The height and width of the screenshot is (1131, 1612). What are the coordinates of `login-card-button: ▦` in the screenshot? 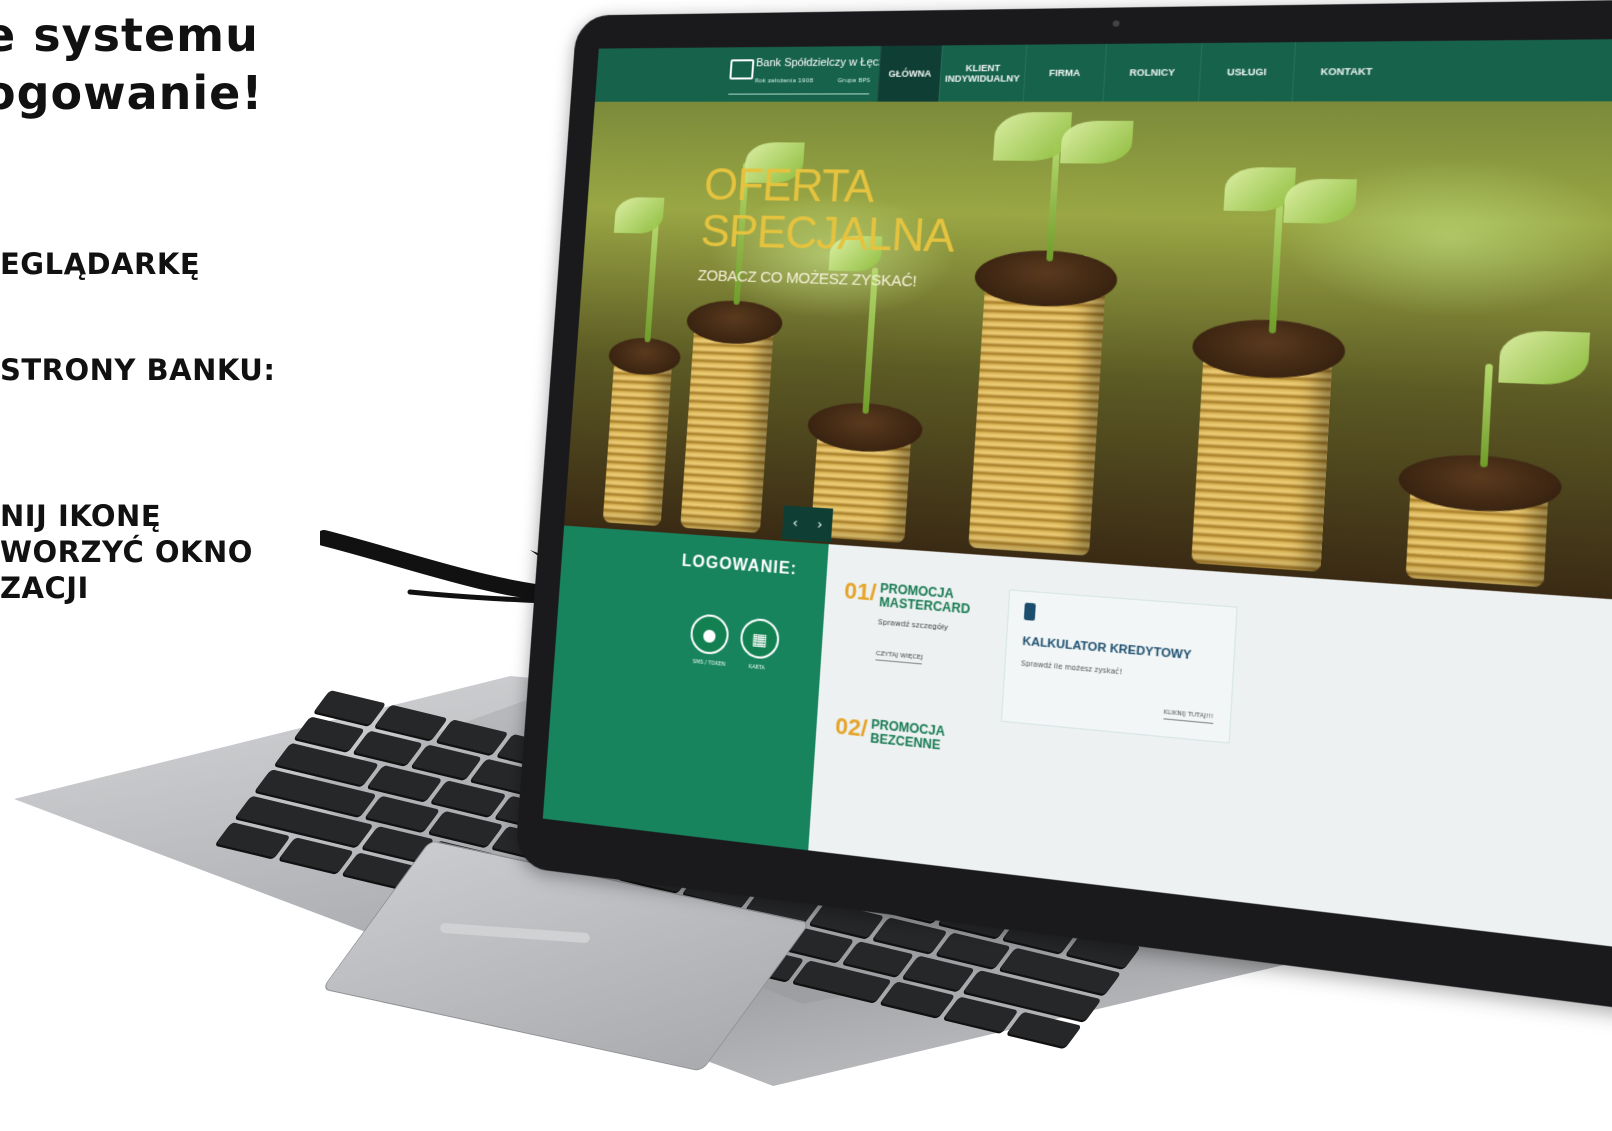 It's located at (760, 639).